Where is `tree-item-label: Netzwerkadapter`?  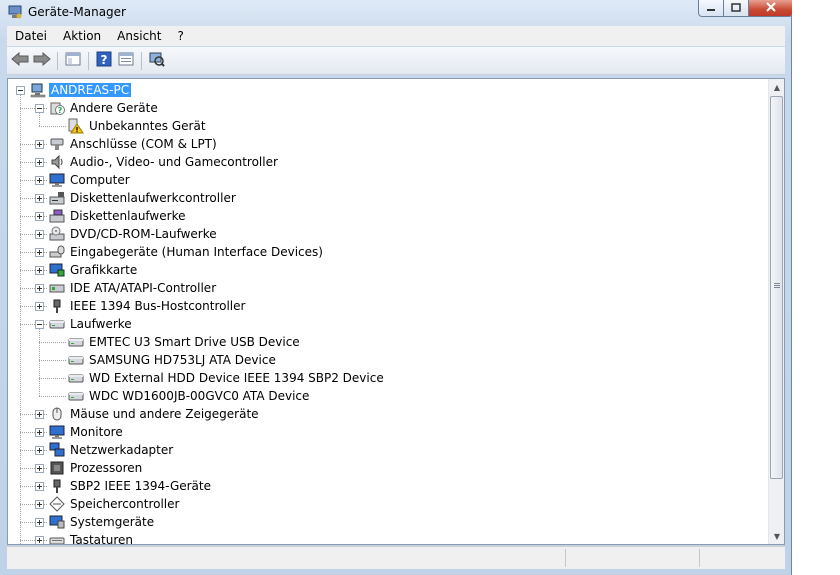
tree-item-label: Netzwerkadapter is located at coordinates (122, 450).